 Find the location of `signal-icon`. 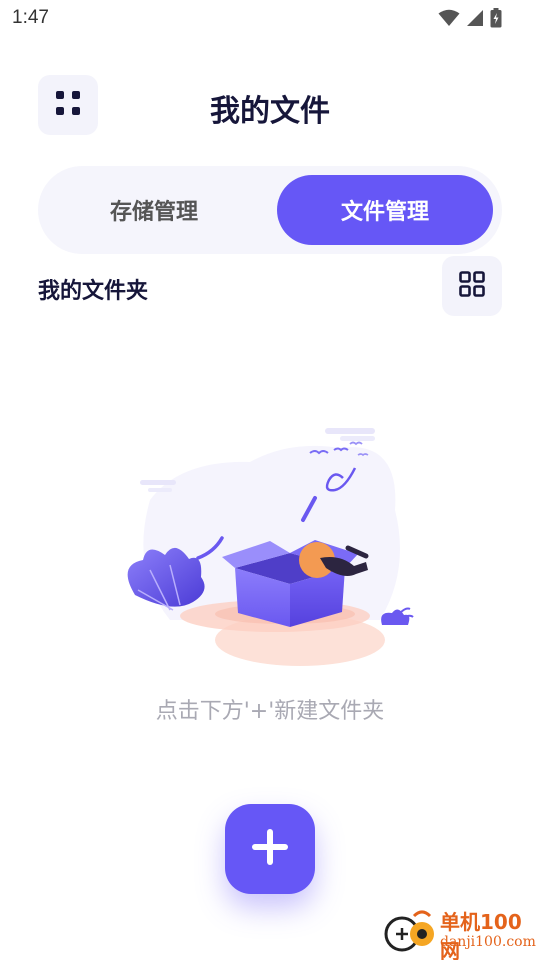

signal-icon is located at coordinates (475, 18).